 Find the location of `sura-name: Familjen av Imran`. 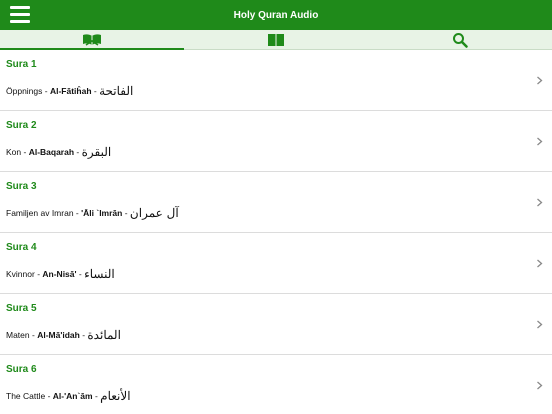

sura-name: Familjen av Imran is located at coordinates (40, 213).